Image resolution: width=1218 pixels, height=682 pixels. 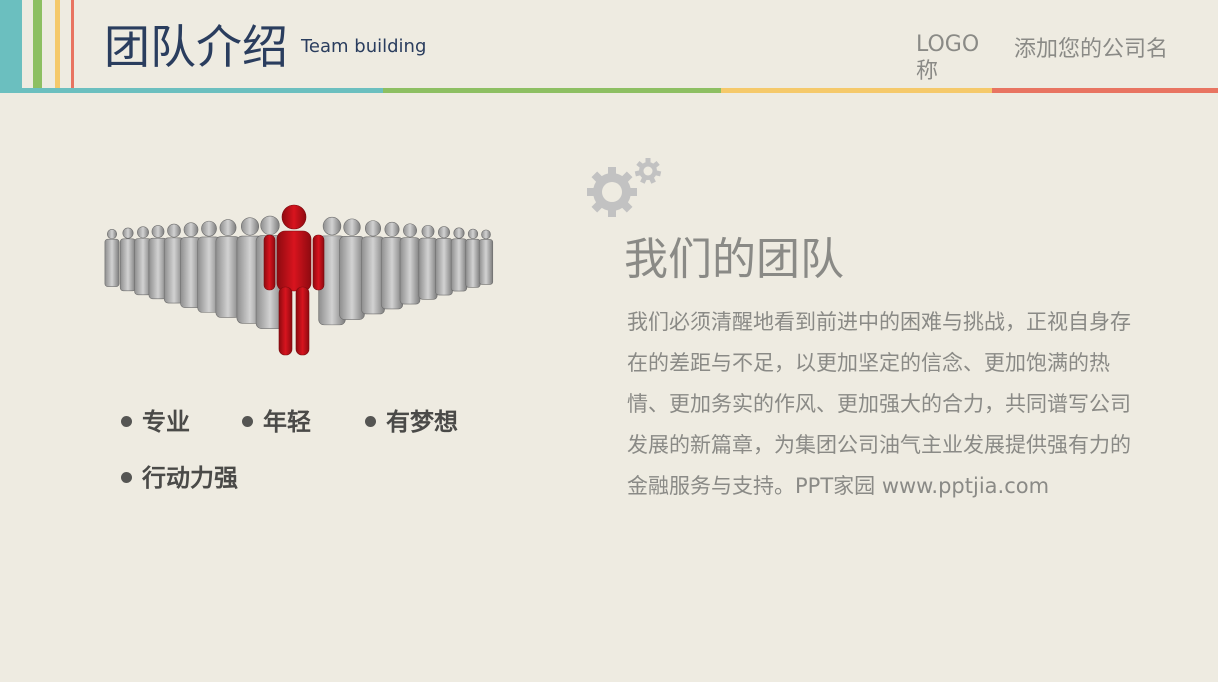 I want to click on header-teal-bar, so click(x=11, y=46).